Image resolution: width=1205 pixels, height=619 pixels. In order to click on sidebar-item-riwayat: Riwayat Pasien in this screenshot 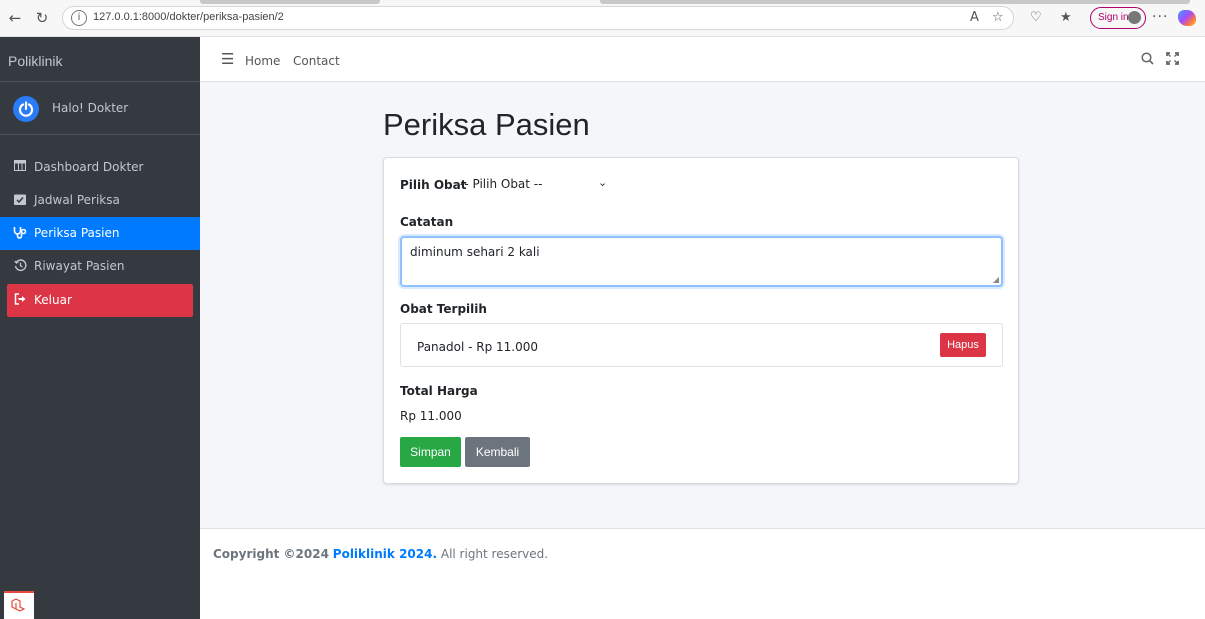, I will do `click(100, 266)`.